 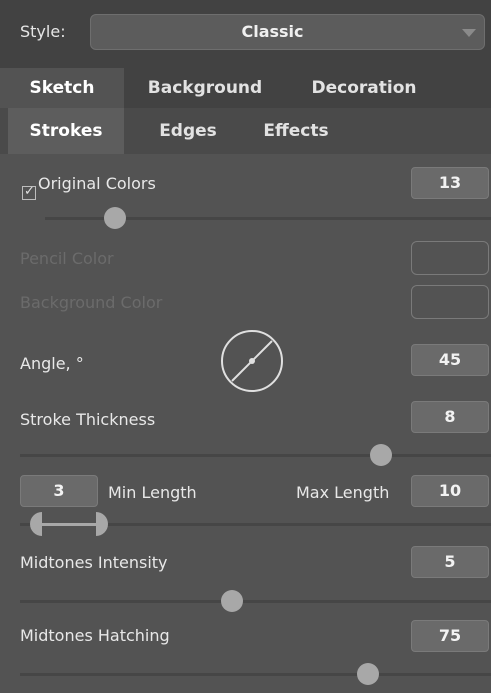 I want to click on length-range-fill, so click(x=68, y=524).